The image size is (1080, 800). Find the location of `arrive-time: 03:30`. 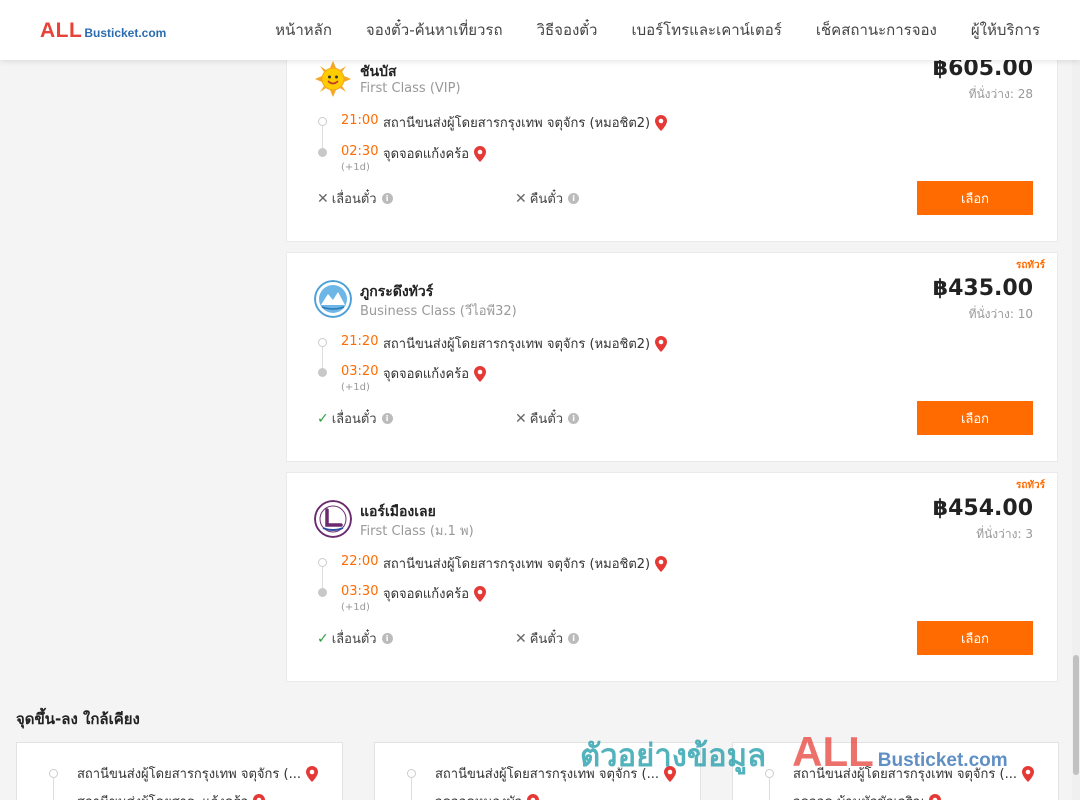

arrive-time: 03:30 is located at coordinates (360, 591).